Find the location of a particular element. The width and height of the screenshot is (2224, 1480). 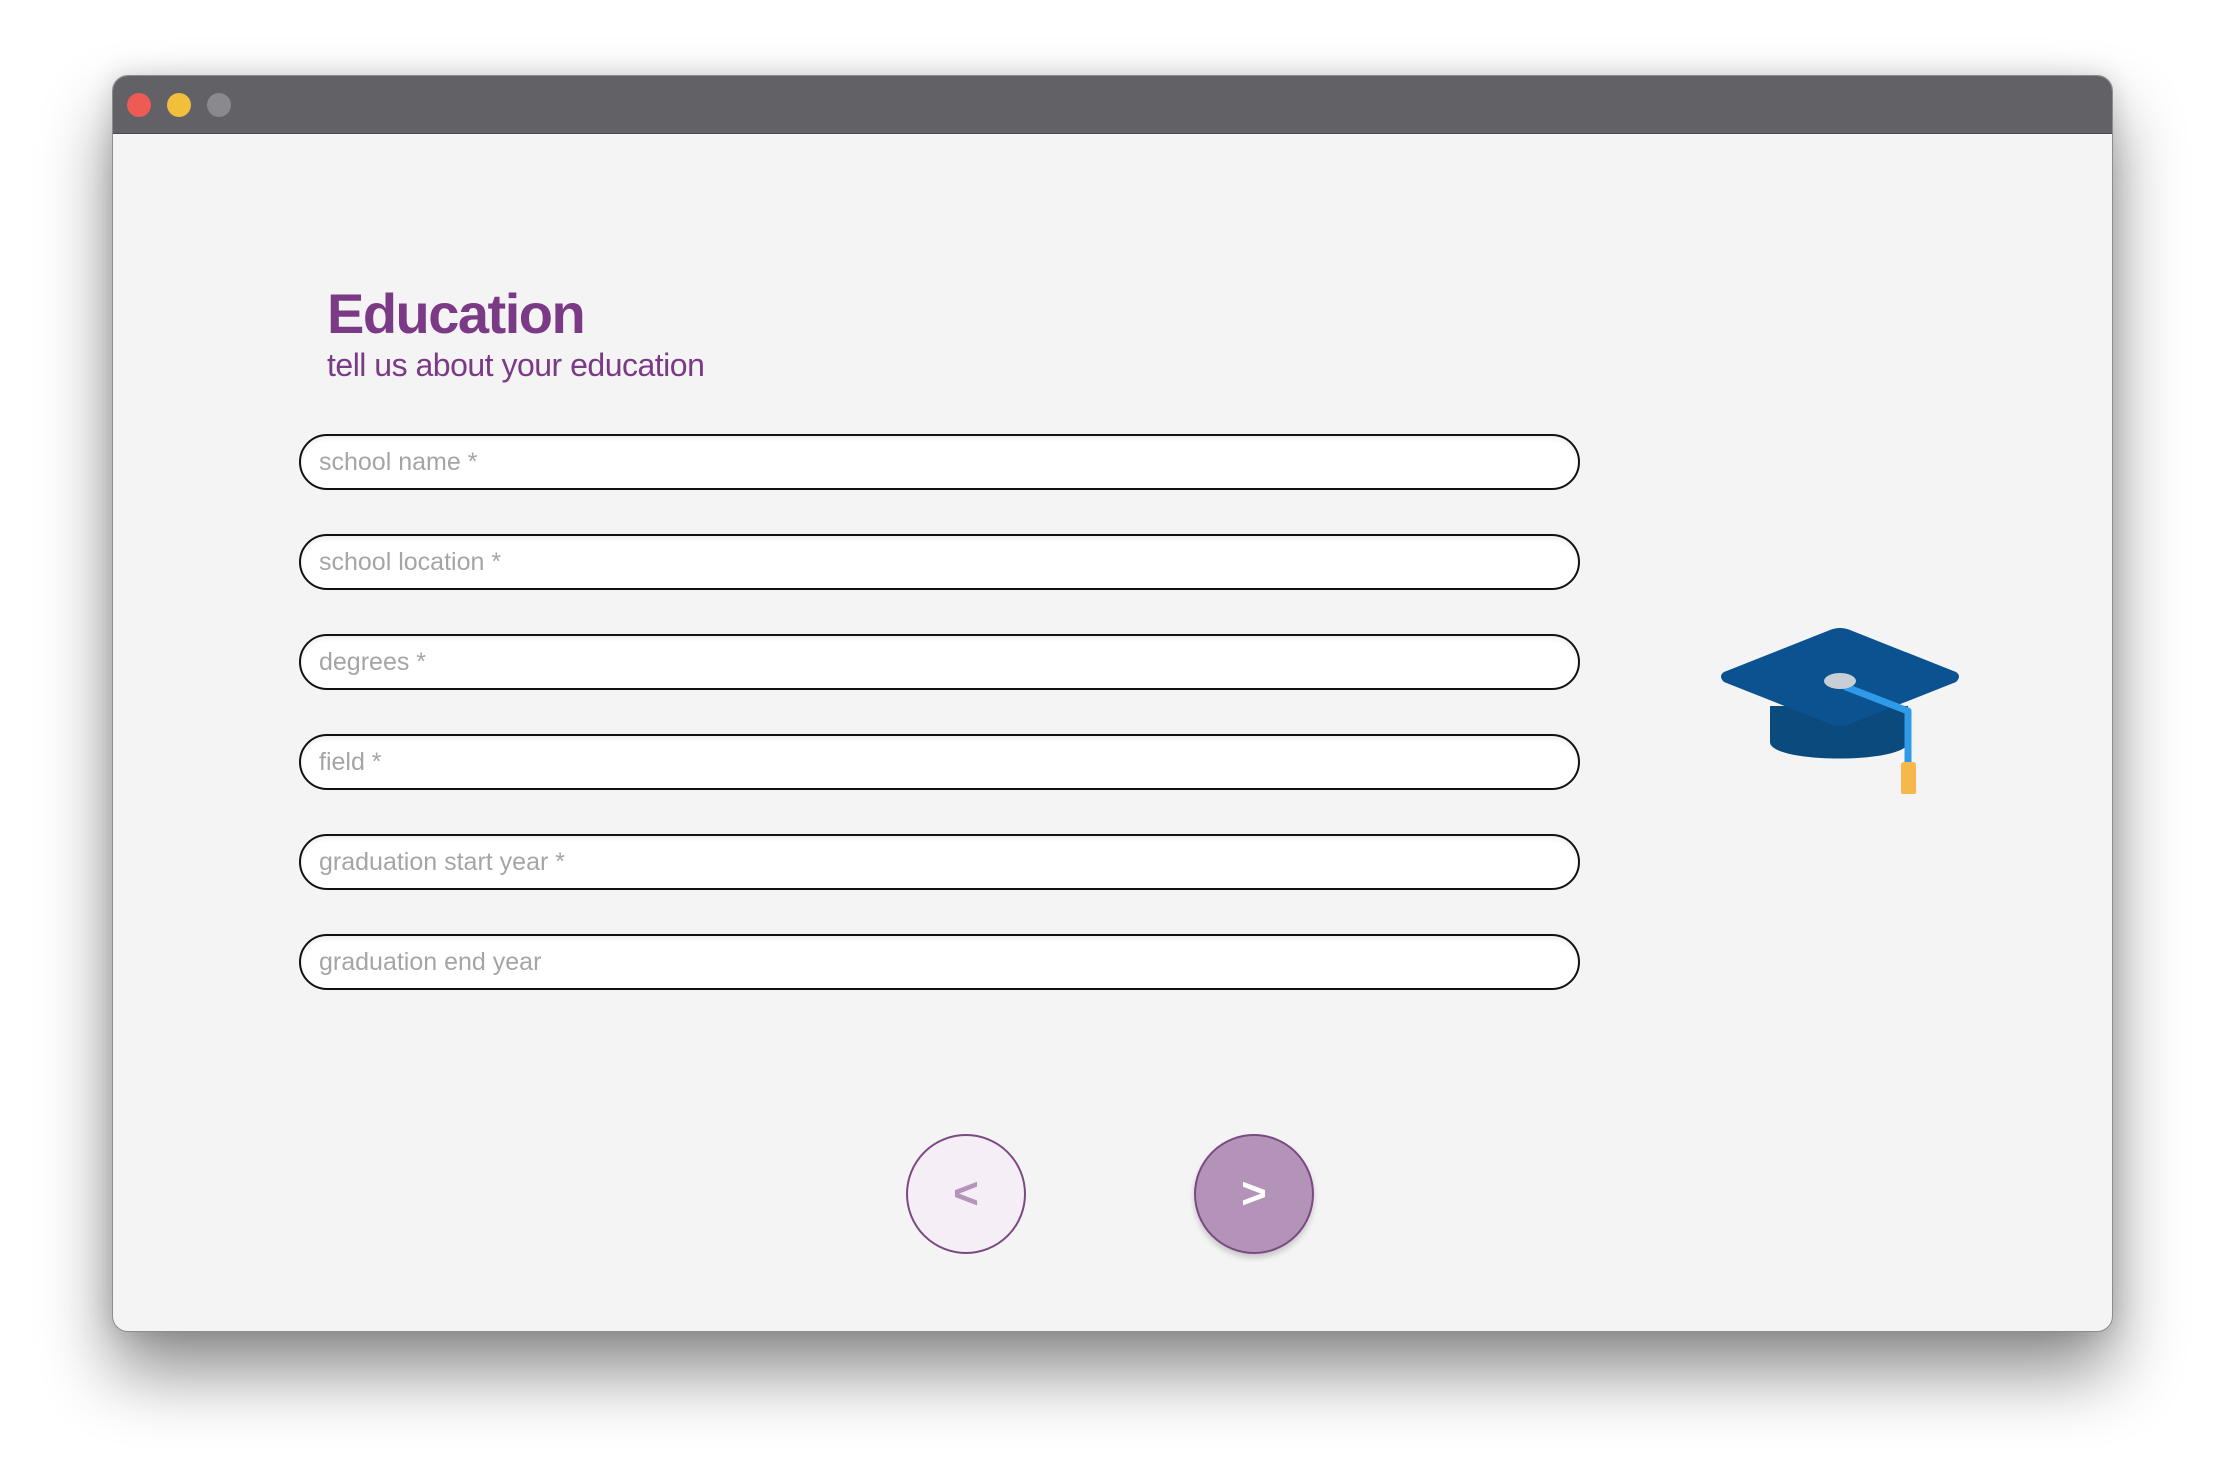

graduation-cap-icon is located at coordinates (1840, 711).